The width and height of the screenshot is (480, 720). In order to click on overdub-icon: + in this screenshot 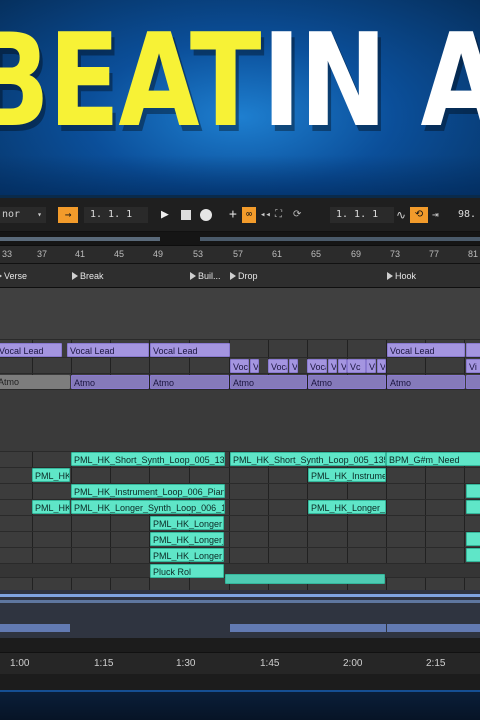, I will do `click(233, 215)`.